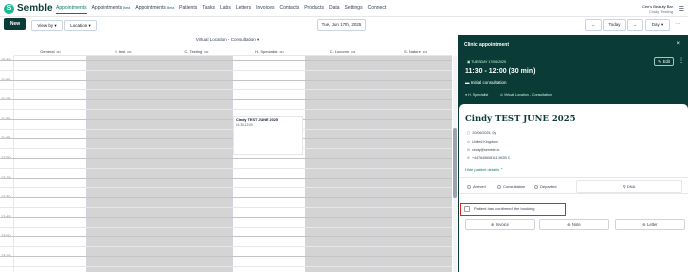 The width and height of the screenshot is (688, 272). I want to click on patient-dob-text: 20/06/2025, 0y, so click(484, 133).